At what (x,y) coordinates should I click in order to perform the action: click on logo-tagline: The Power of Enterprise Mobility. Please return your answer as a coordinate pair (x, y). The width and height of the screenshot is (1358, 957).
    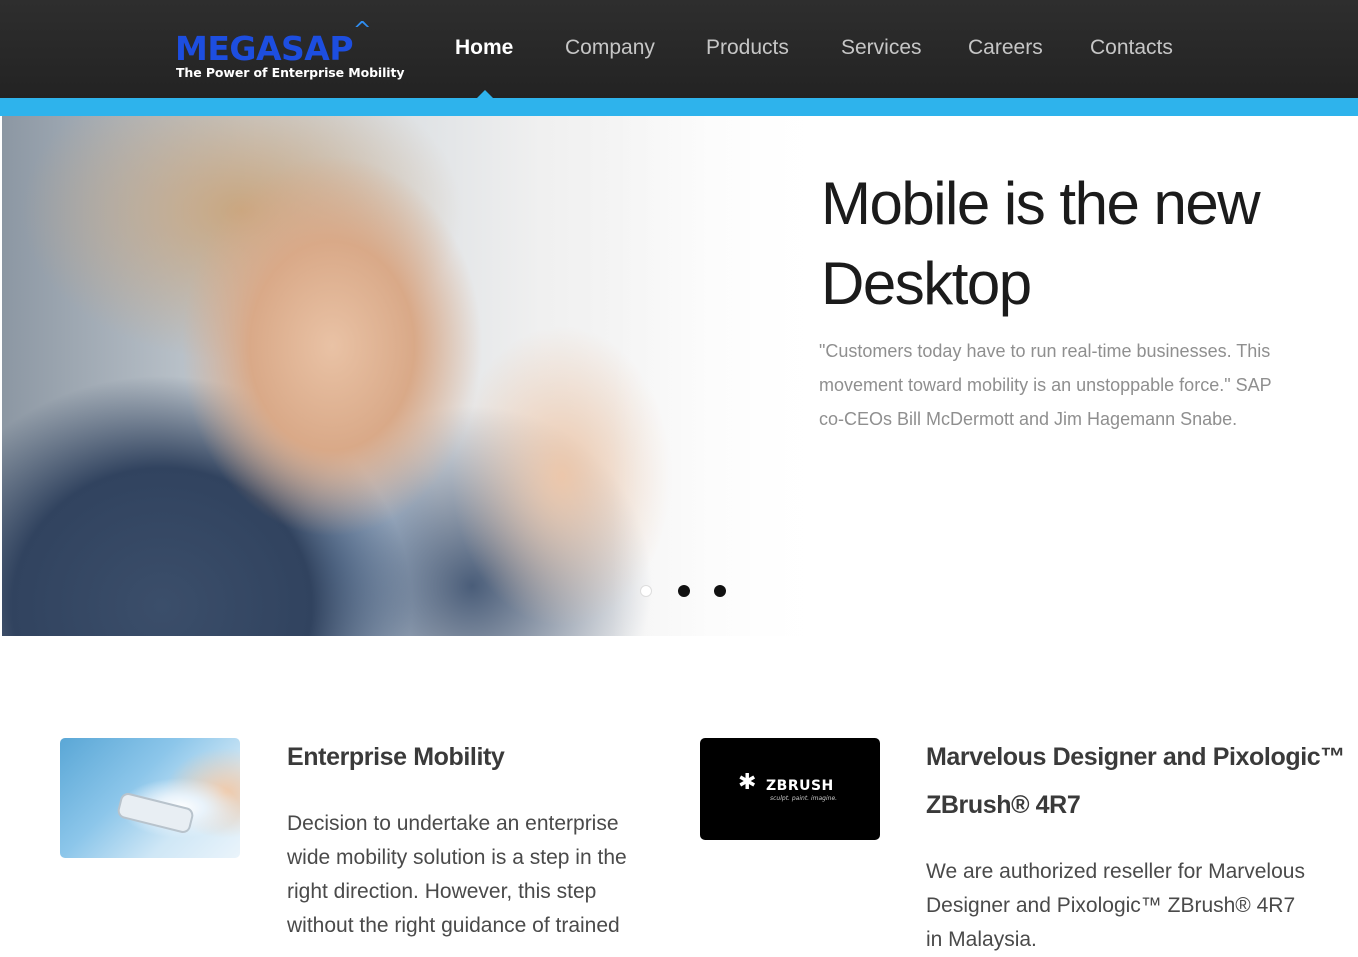
    Looking at the image, I should click on (290, 72).